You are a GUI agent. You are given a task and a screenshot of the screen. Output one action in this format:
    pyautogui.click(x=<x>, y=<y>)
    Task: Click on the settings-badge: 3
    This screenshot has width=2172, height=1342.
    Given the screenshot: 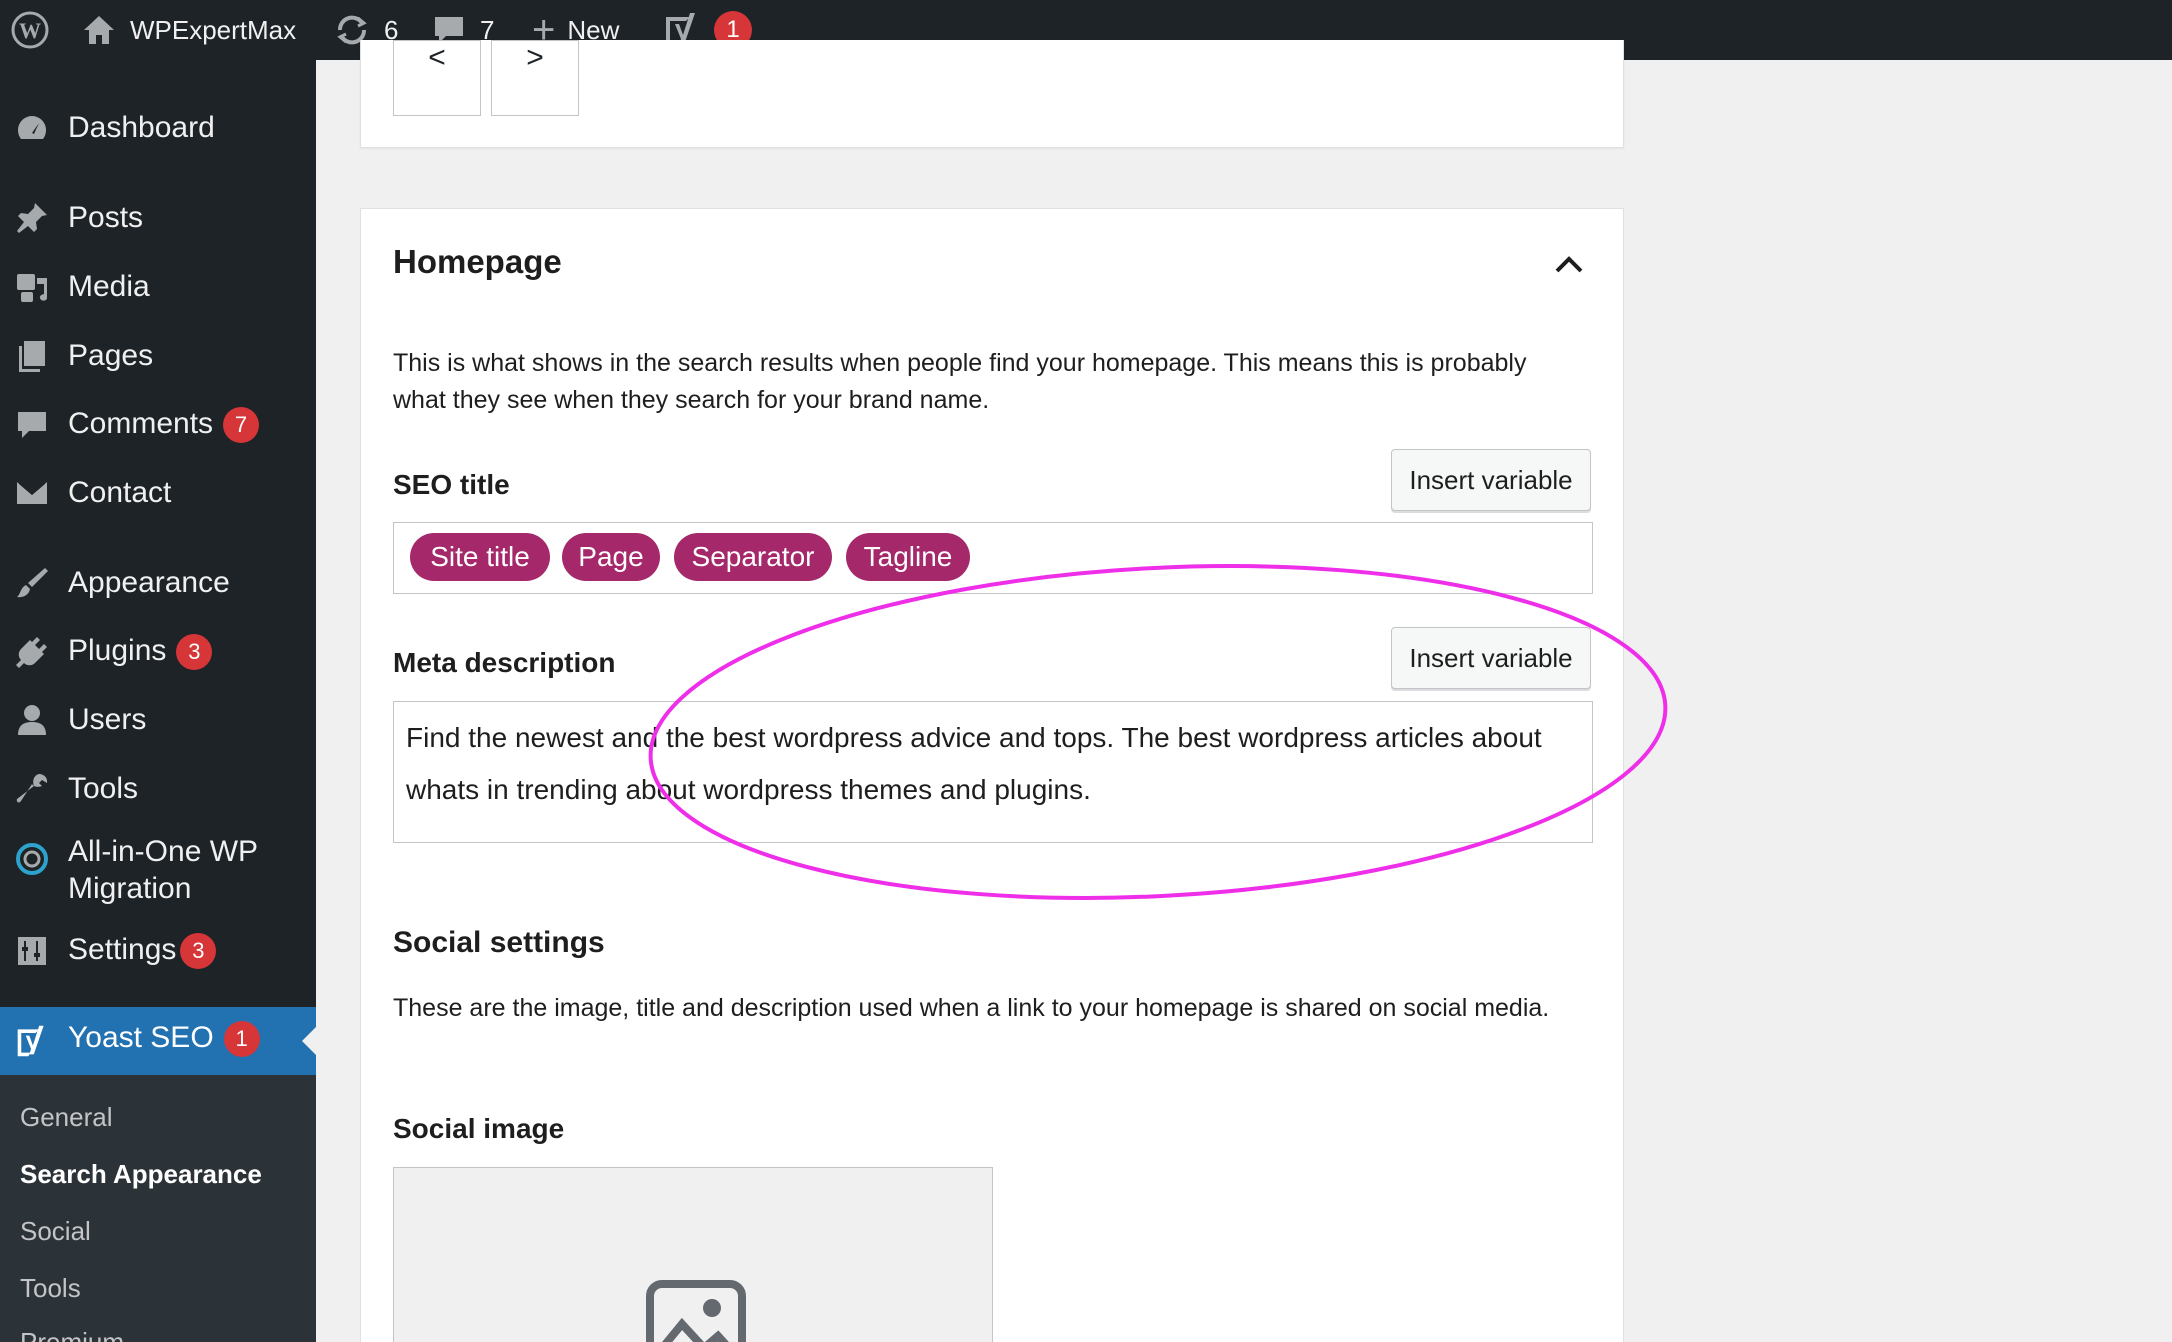 What is the action you would take?
    pyautogui.click(x=198, y=951)
    